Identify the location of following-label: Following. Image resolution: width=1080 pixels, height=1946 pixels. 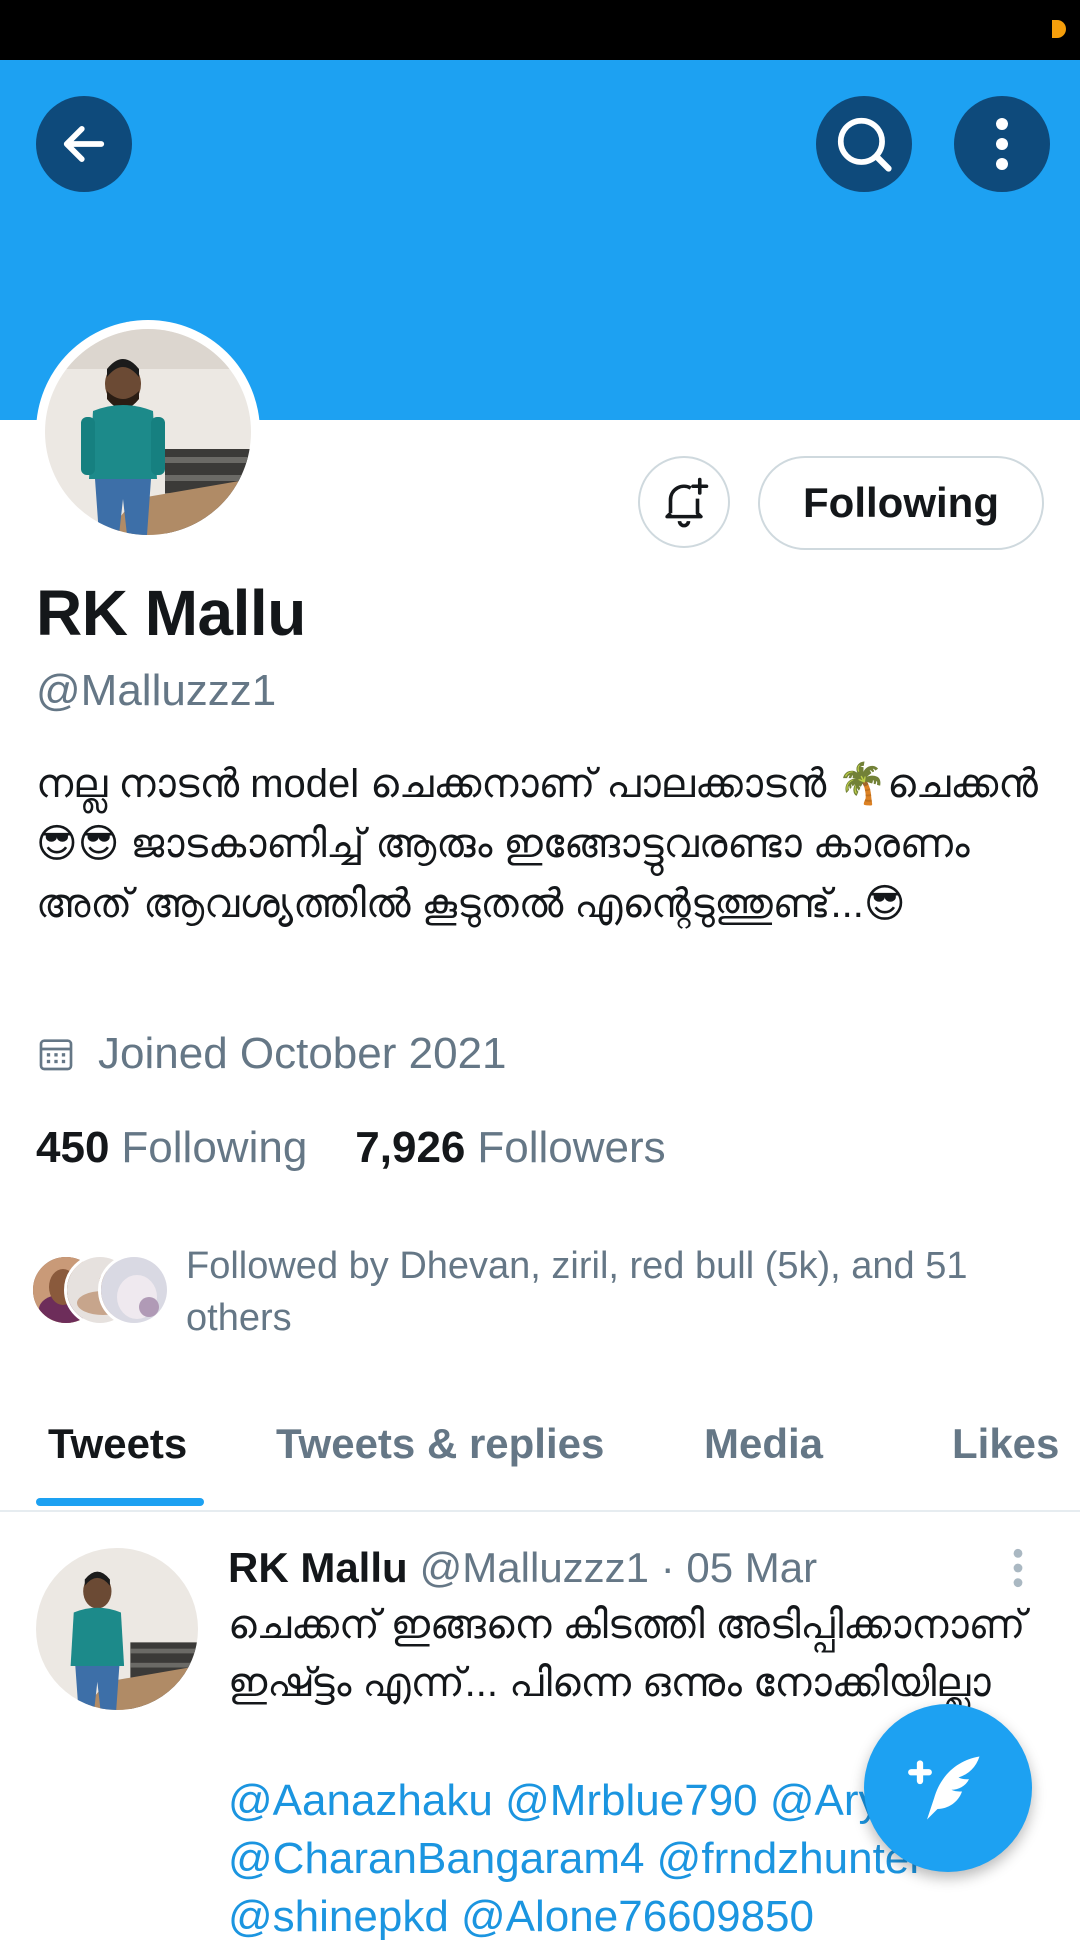
(214, 1147).